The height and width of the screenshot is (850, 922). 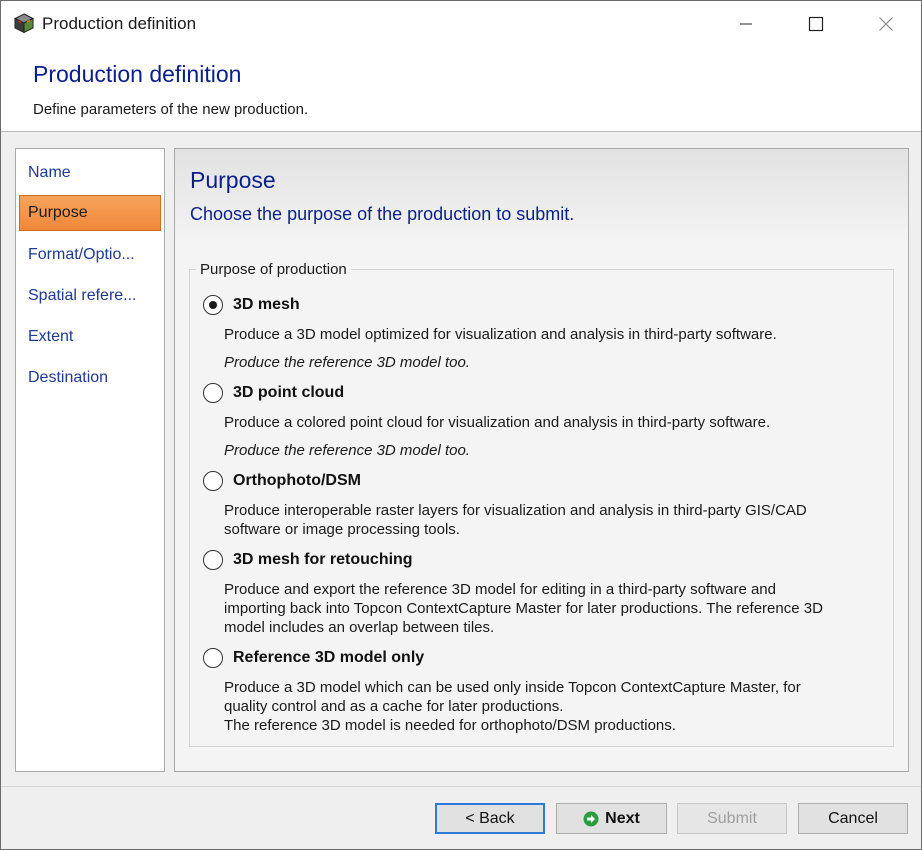 What do you see at coordinates (359, 627) in the screenshot?
I see `option-description-line: model includes an overlap between tiles.` at bounding box center [359, 627].